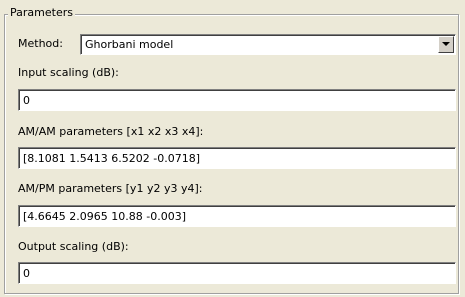 This screenshot has height=297, width=465. I want to click on output-scaling-field: 0, so click(237, 273).